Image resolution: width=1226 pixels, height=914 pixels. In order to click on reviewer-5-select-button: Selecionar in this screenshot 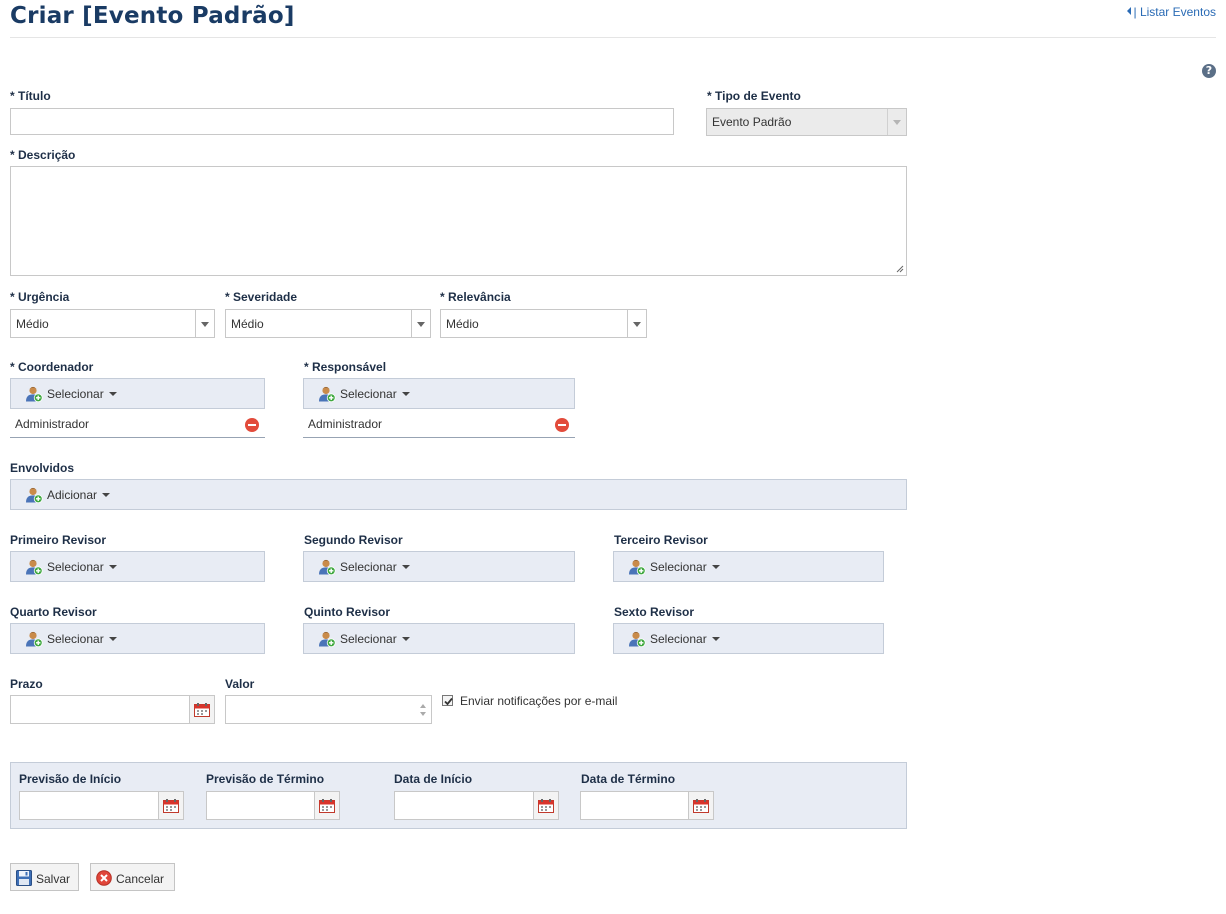, I will do `click(439, 638)`.